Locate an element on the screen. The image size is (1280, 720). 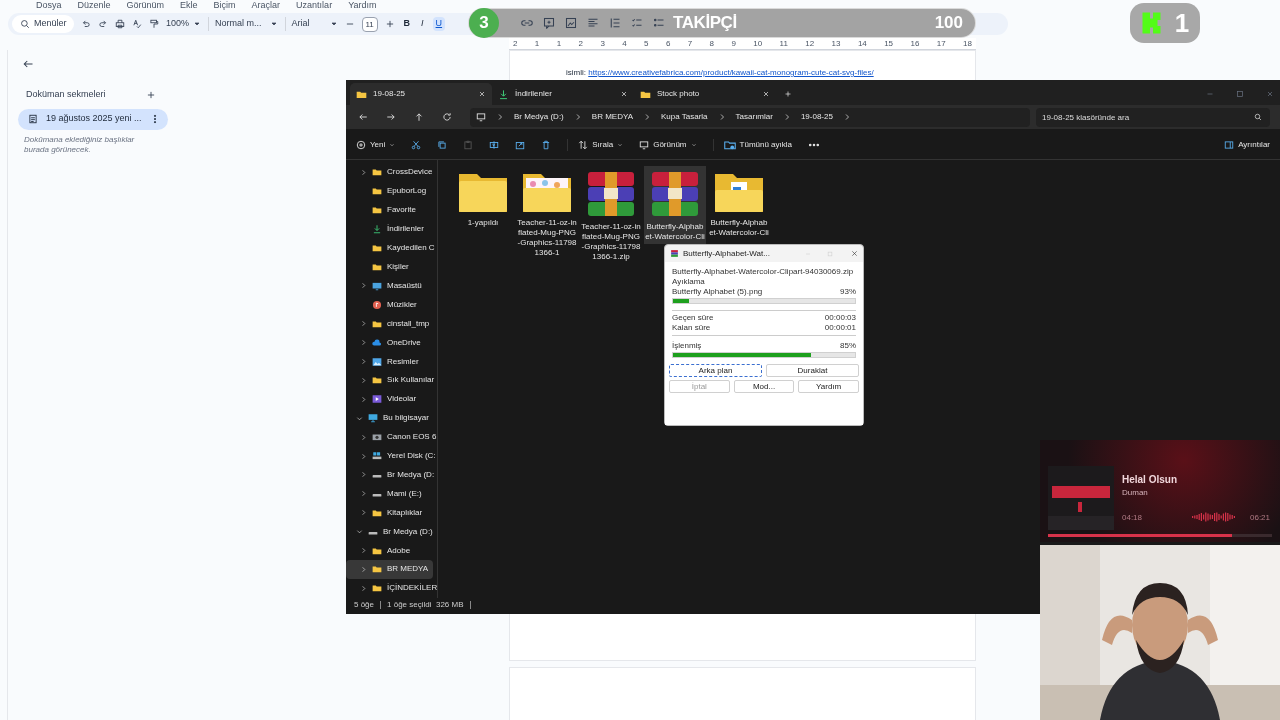
menu-item: Dosya is located at coordinates (49, 5).